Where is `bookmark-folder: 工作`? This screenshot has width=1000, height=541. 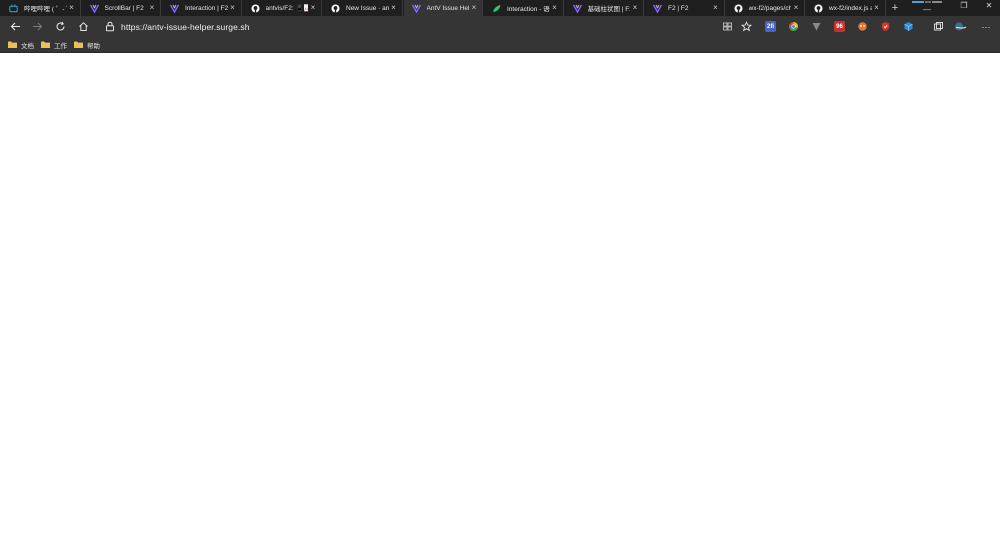
bookmark-folder: 工作 is located at coordinates (54, 44).